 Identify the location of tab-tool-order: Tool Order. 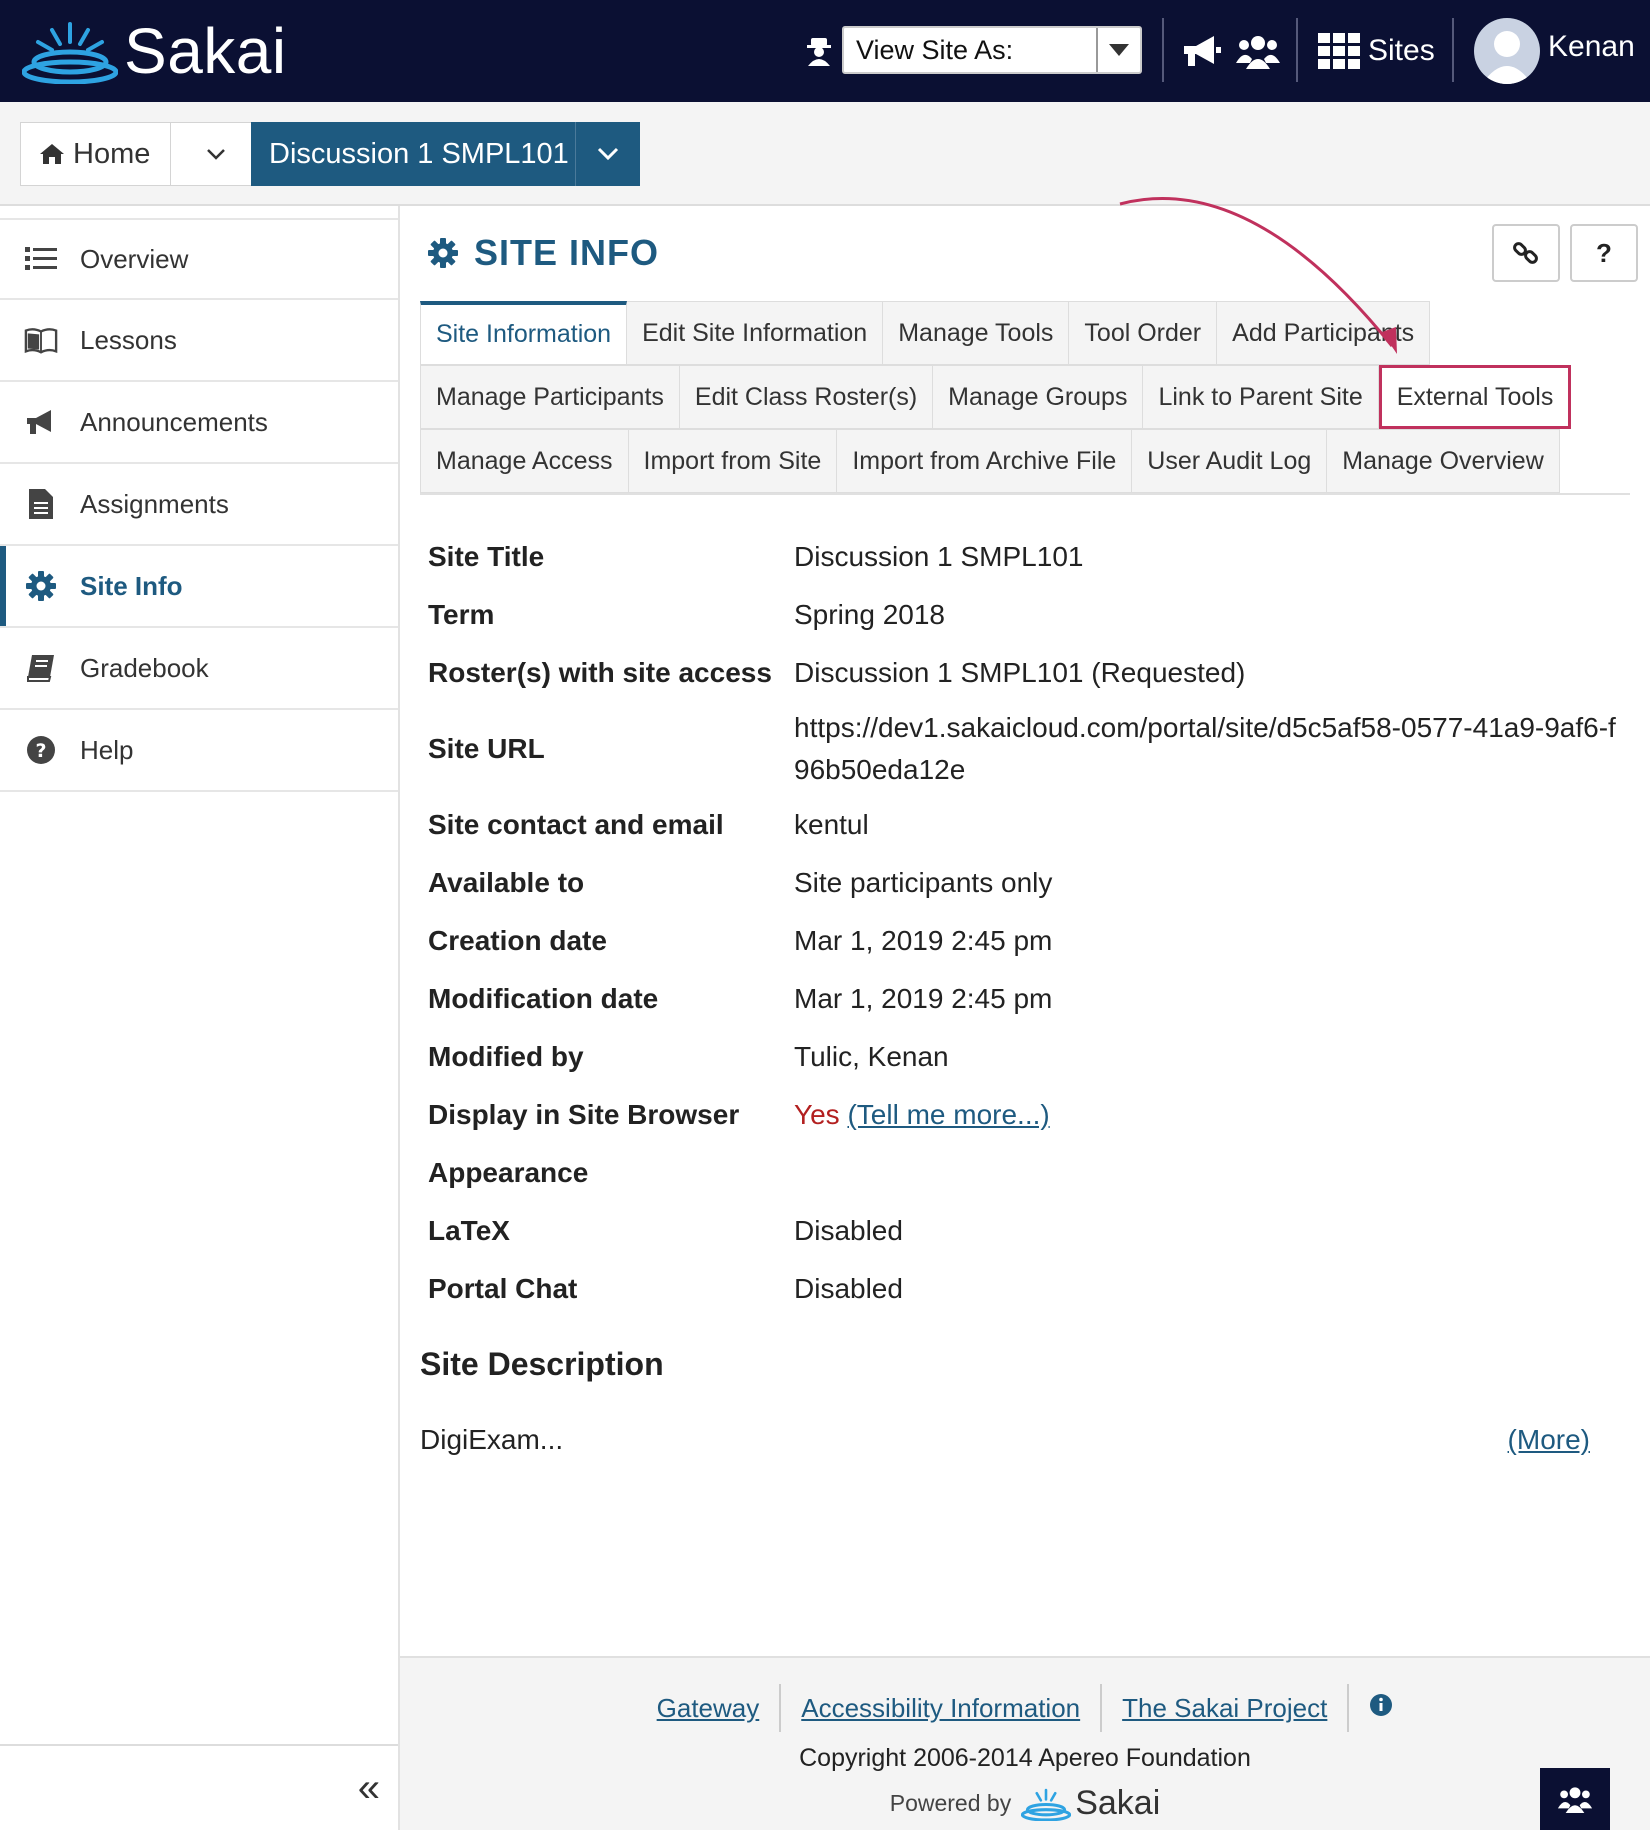
(1143, 333).